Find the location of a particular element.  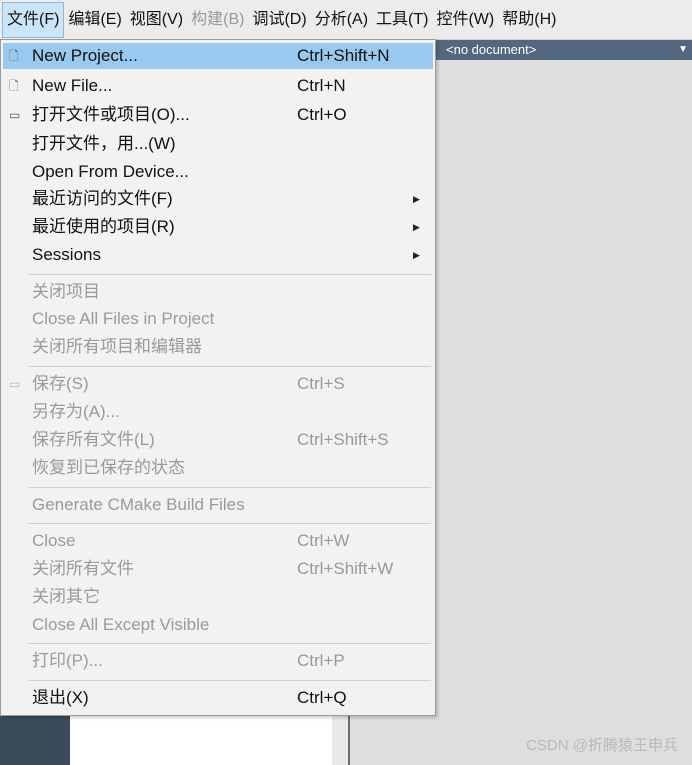

menu-item-new-project: 🗋 New Project... Ctrl+Shift+N is located at coordinates (218, 56).